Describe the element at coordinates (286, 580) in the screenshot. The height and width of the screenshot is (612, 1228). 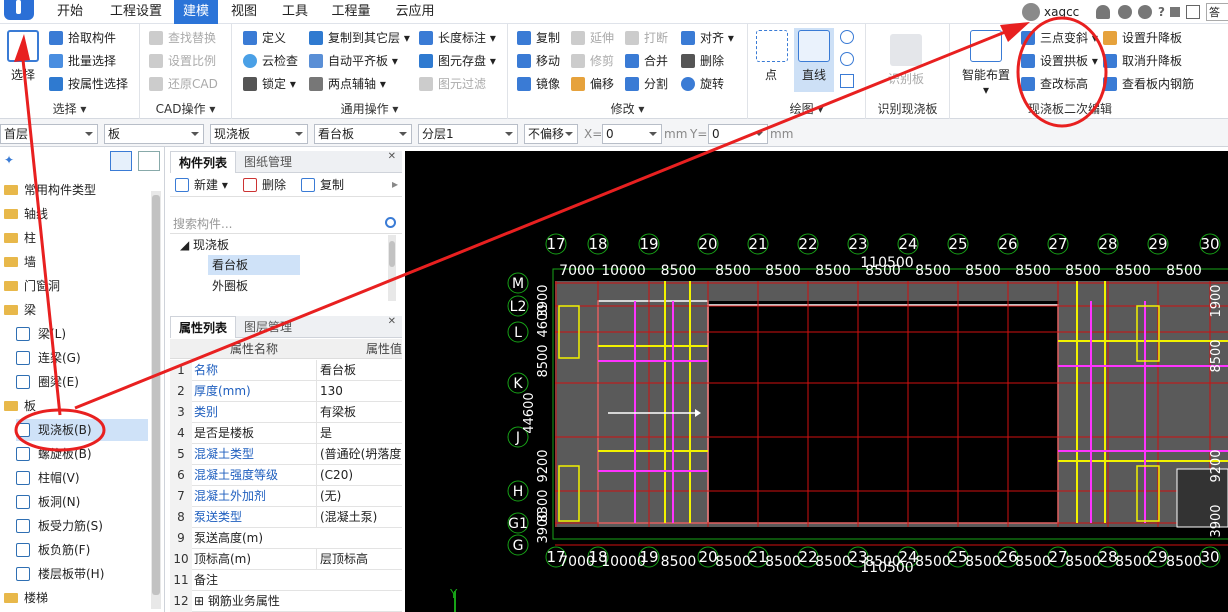
I see `property-row: 11 备注` at that location.